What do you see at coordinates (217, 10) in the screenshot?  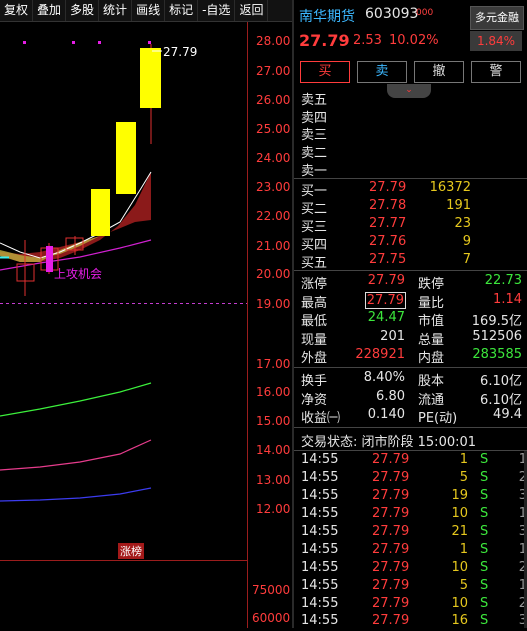 I see `toolbar-remove-watchlist: -自选` at bounding box center [217, 10].